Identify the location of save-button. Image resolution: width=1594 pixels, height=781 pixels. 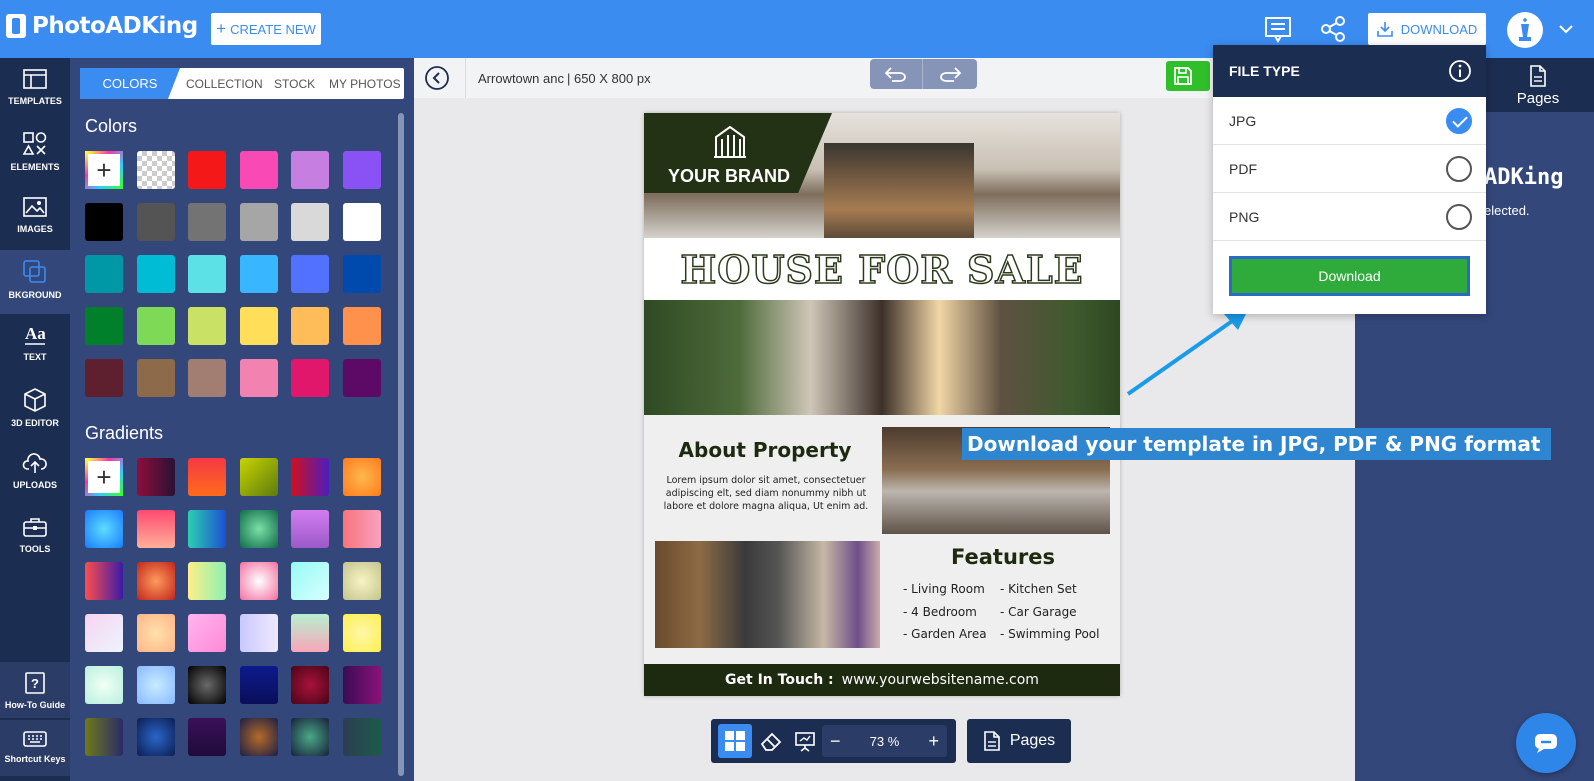
(1188, 76).